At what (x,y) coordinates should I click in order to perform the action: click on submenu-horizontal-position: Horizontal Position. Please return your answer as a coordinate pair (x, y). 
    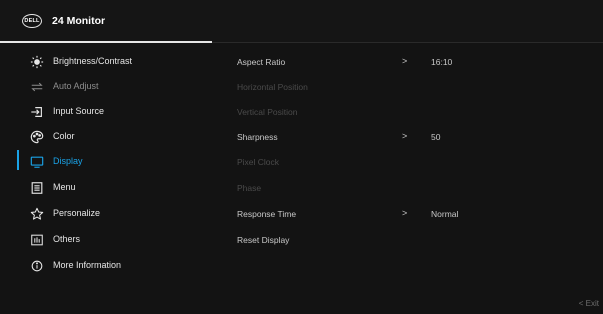
    Looking at the image, I should click on (272, 90).